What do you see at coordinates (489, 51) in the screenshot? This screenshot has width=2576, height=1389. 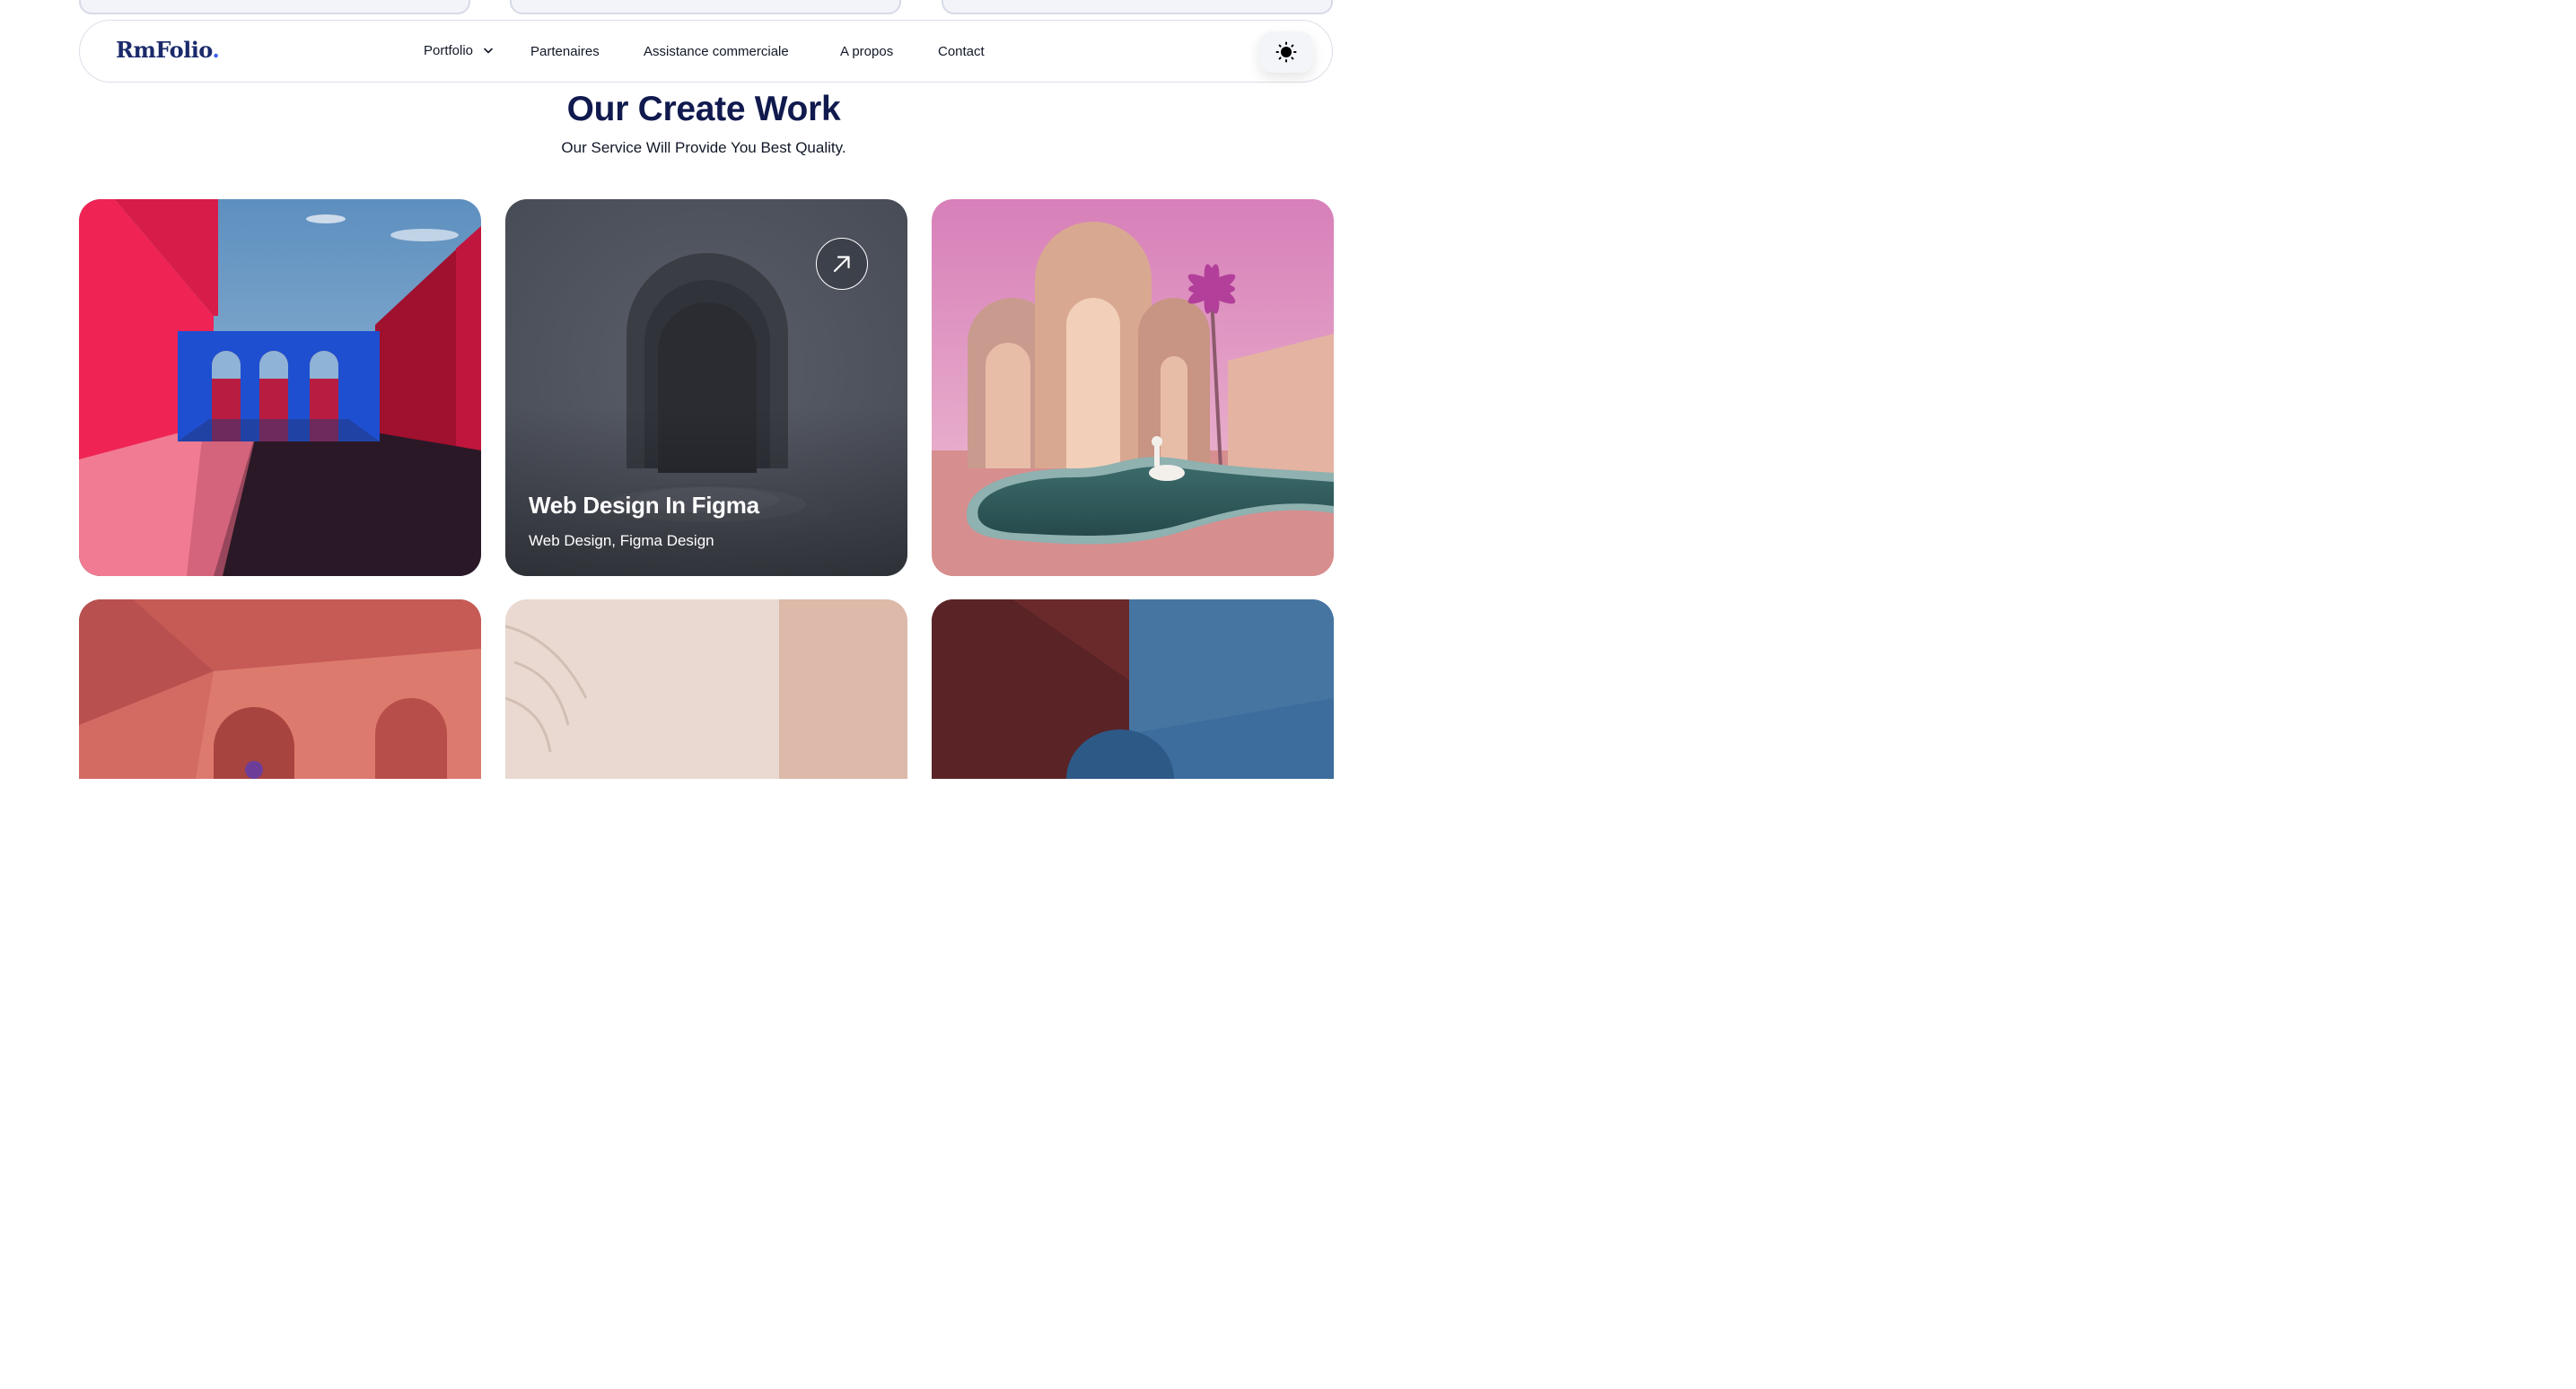 I see `chevron-down-icon` at bounding box center [489, 51].